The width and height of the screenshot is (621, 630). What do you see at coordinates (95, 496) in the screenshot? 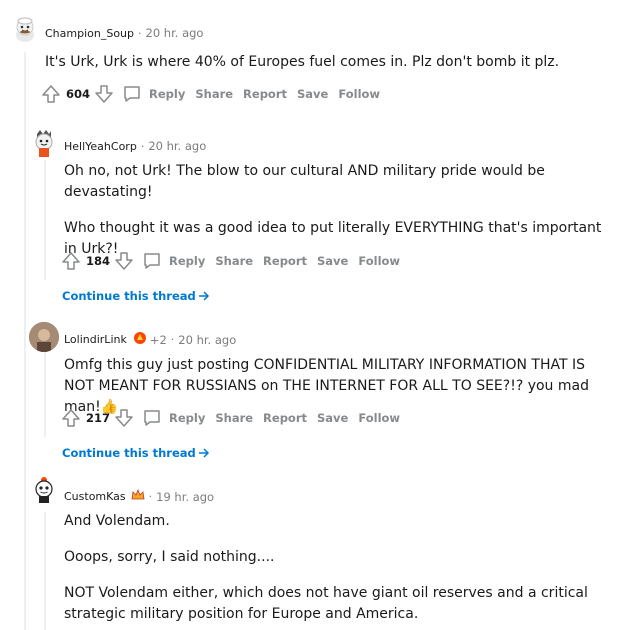
I see `comment-author: CustomKas` at bounding box center [95, 496].